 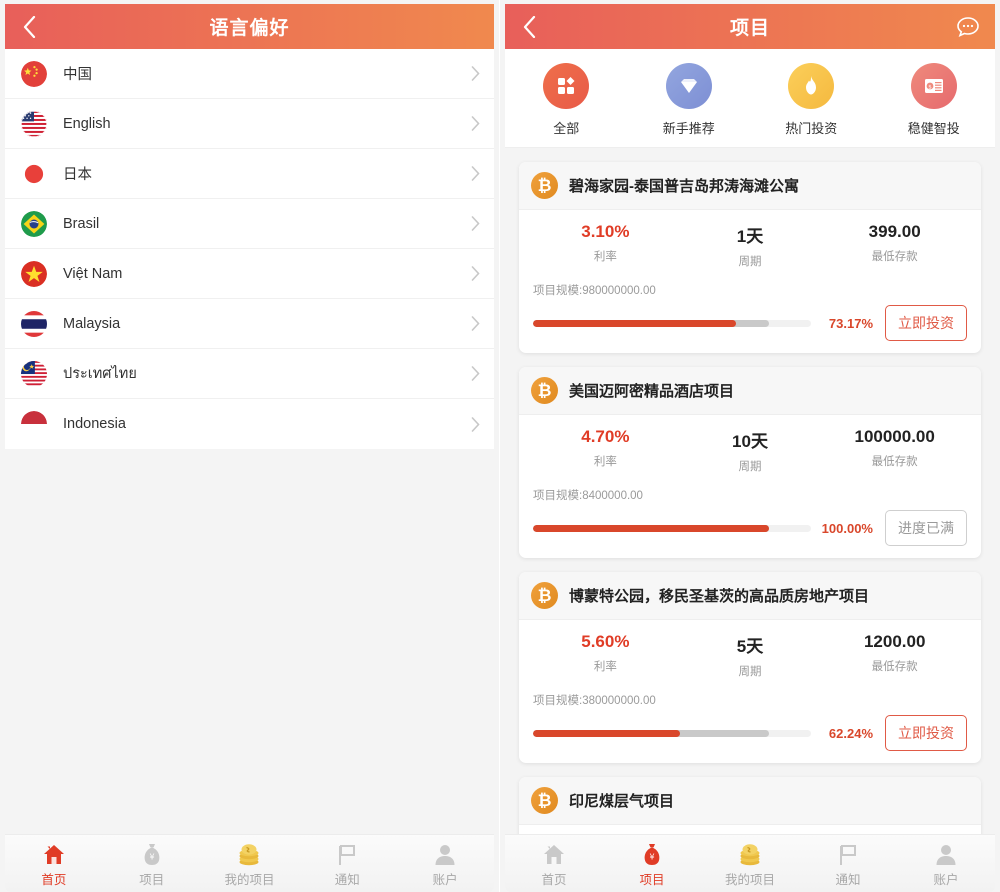 What do you see at coordinates (605, 245) in the screenshot?
I see `stat-rate: 3.10% 利率` at bounding box center [605, 245].